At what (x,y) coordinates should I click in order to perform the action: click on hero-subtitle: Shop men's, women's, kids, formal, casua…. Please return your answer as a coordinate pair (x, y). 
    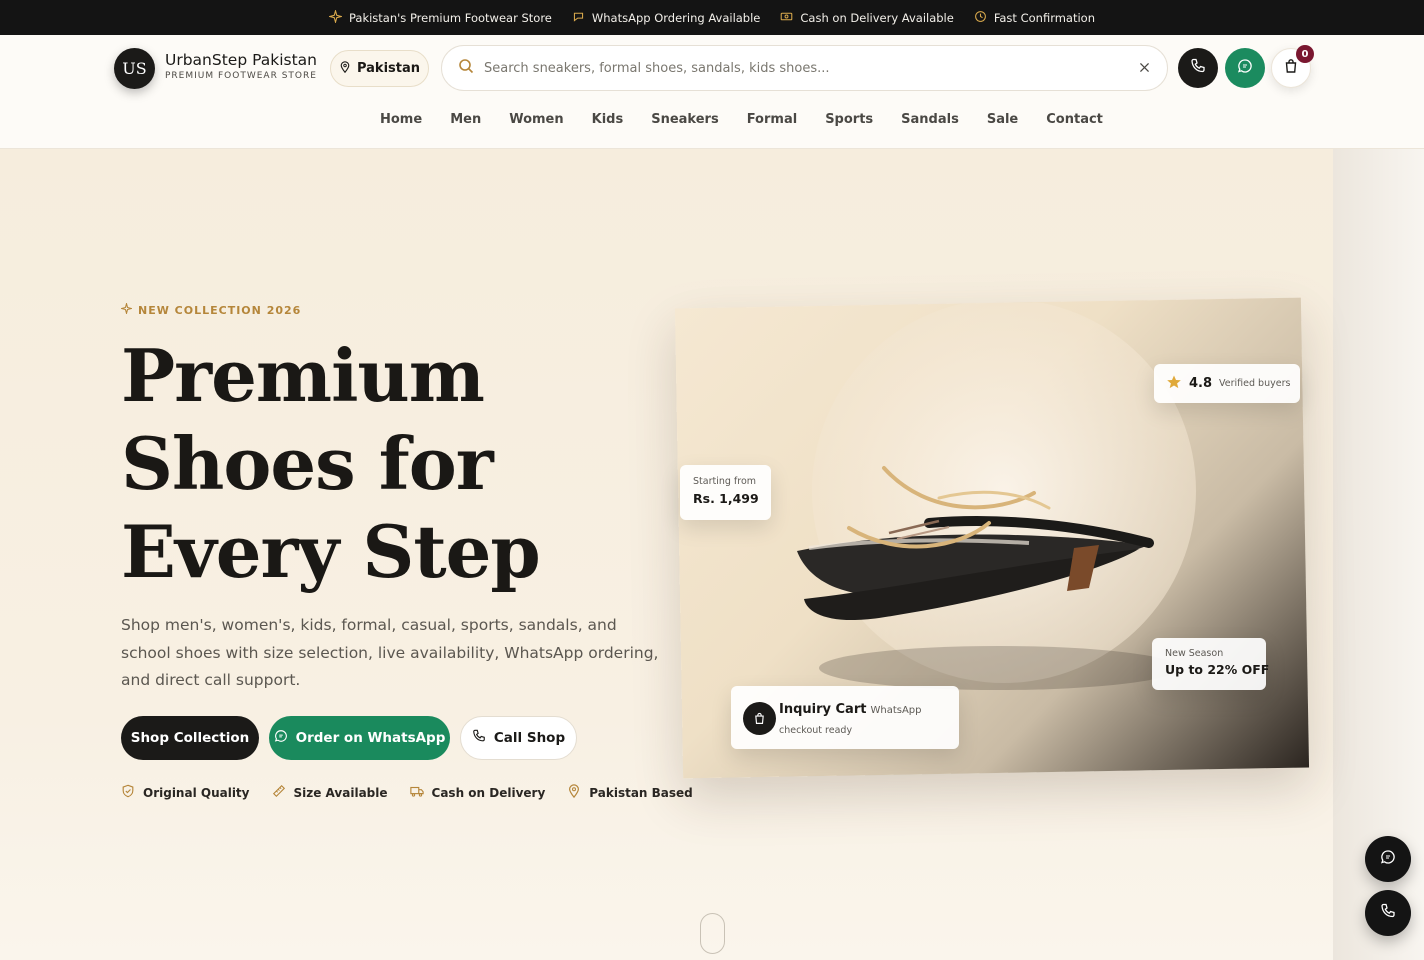
    Looking at the image, I should click on (390, 652).